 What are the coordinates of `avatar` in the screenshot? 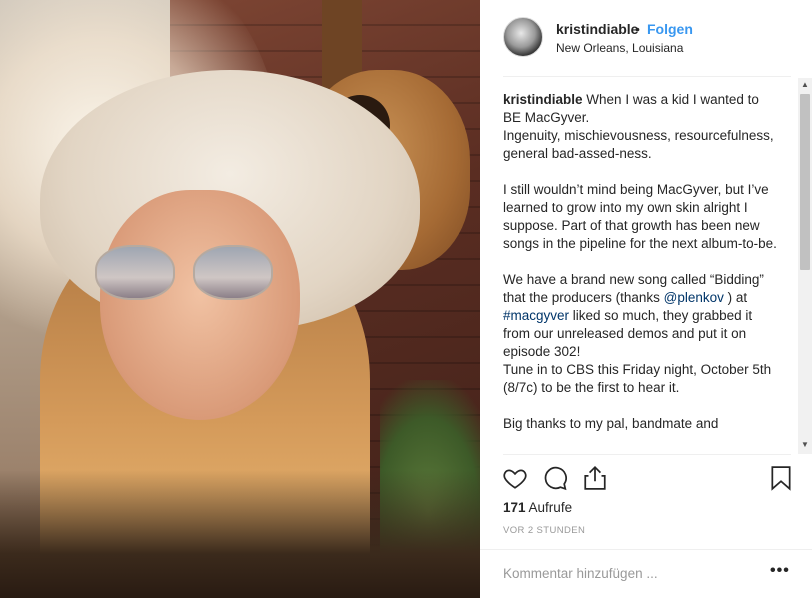 It's located at (523, 37).